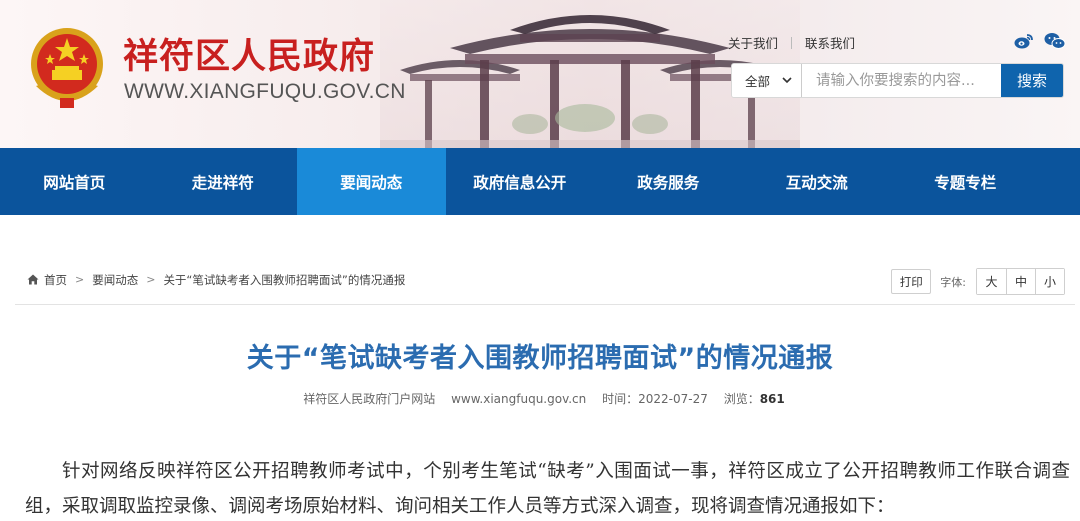 This screenshot has width=1080, height=521. What do you see at coordinates (817, 181) in the screenshot?
I see `nav-item-interaction: 互动交流` at bounding box center [817, 181].